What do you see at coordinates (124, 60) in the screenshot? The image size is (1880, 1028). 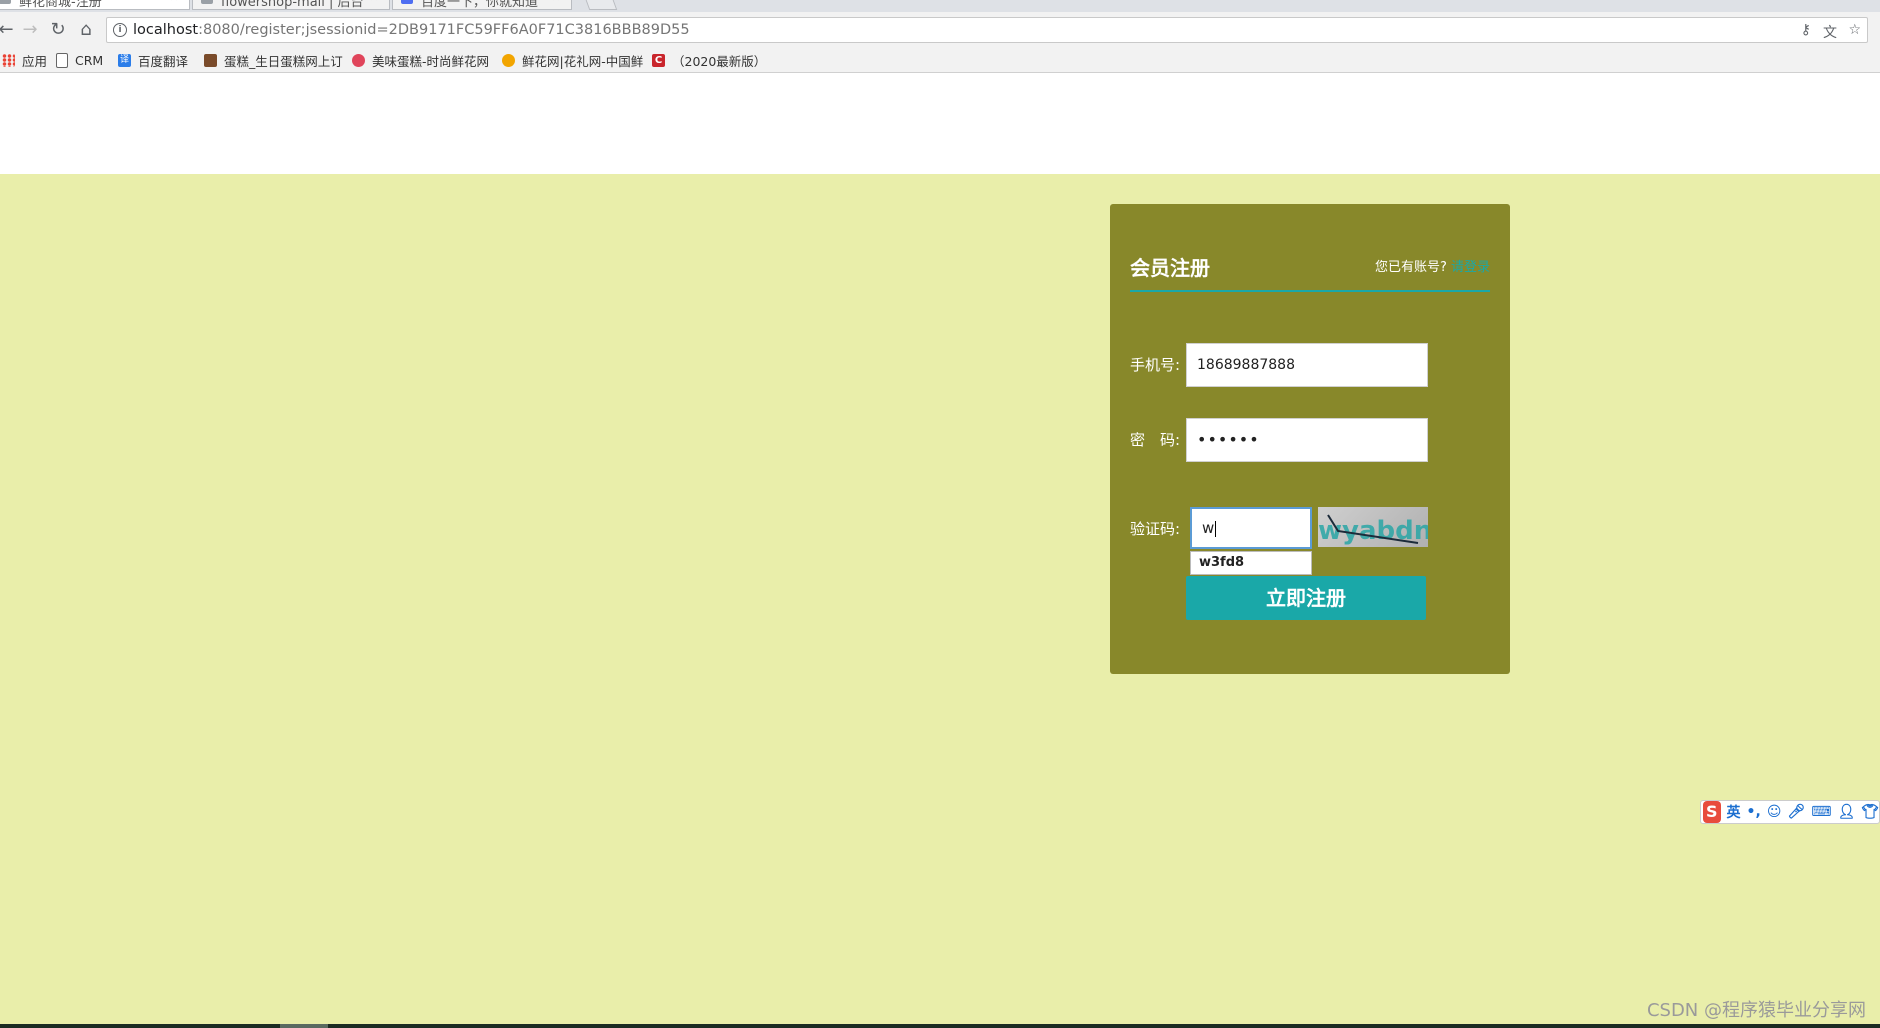 I see `translate-icon: 译` at bounding box center [124, 60].